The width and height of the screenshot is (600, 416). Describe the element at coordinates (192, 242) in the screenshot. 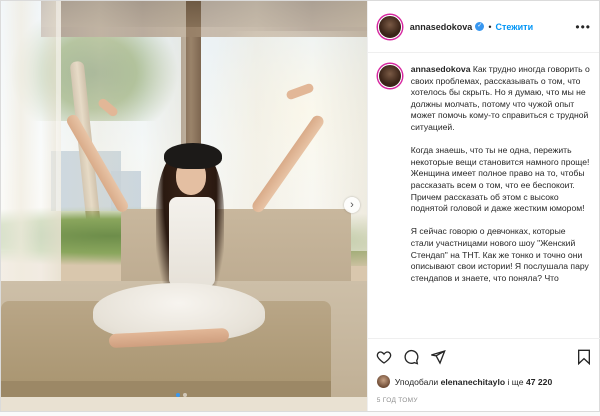

I see `photo-woman-dress` at that location.